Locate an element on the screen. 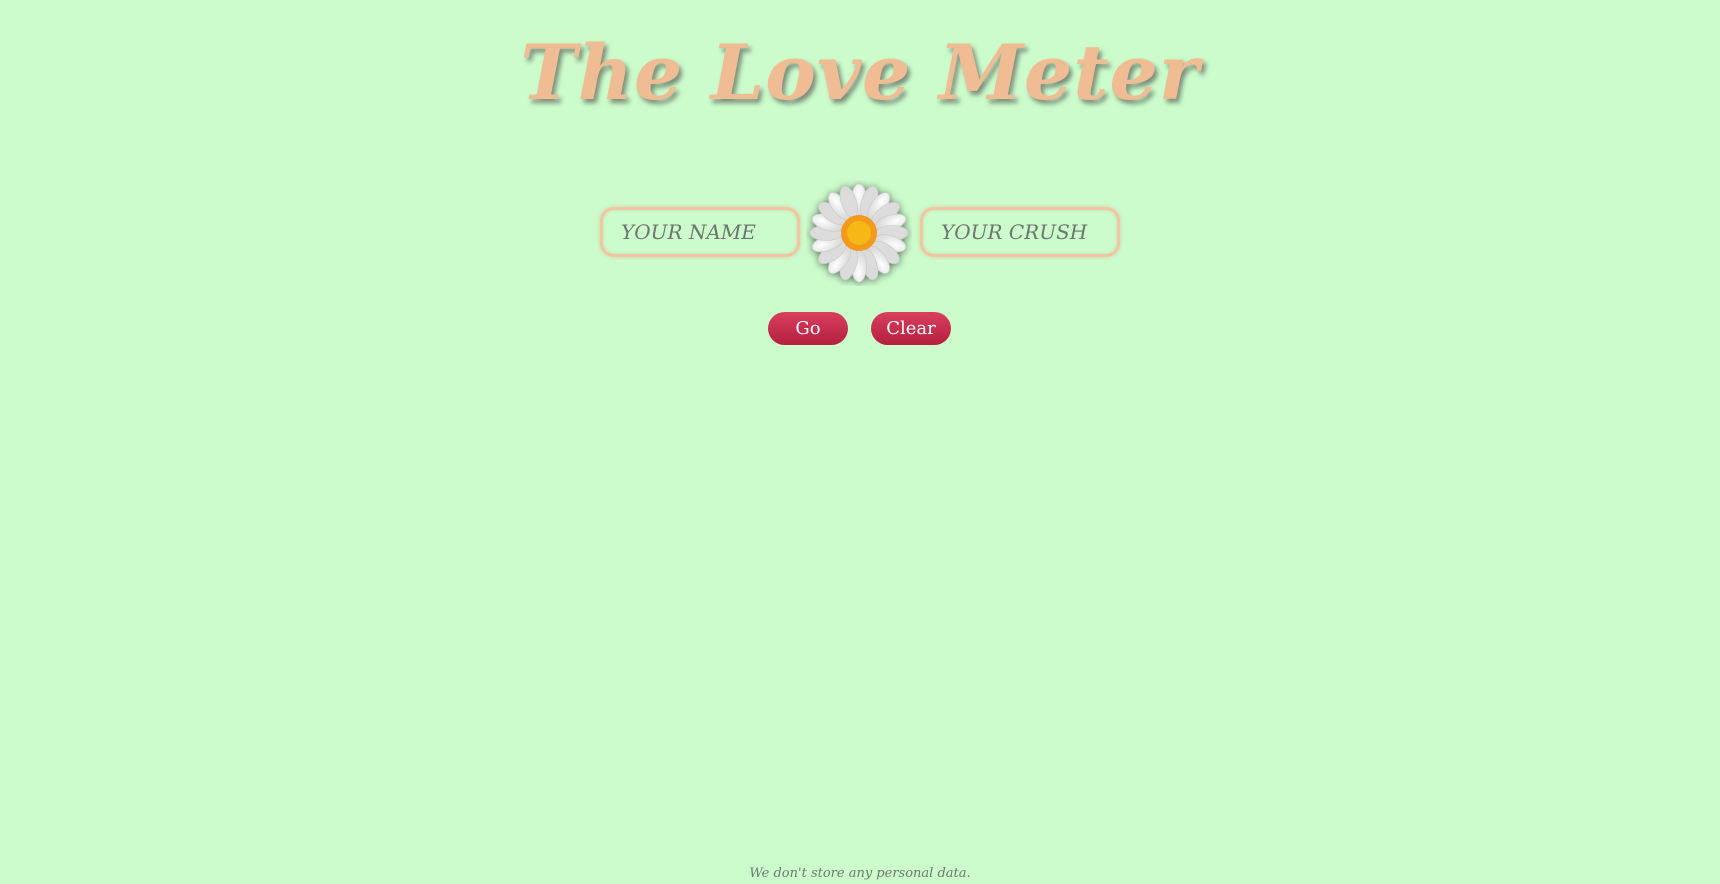  daisy-icon is located at coordinates (859, 233).